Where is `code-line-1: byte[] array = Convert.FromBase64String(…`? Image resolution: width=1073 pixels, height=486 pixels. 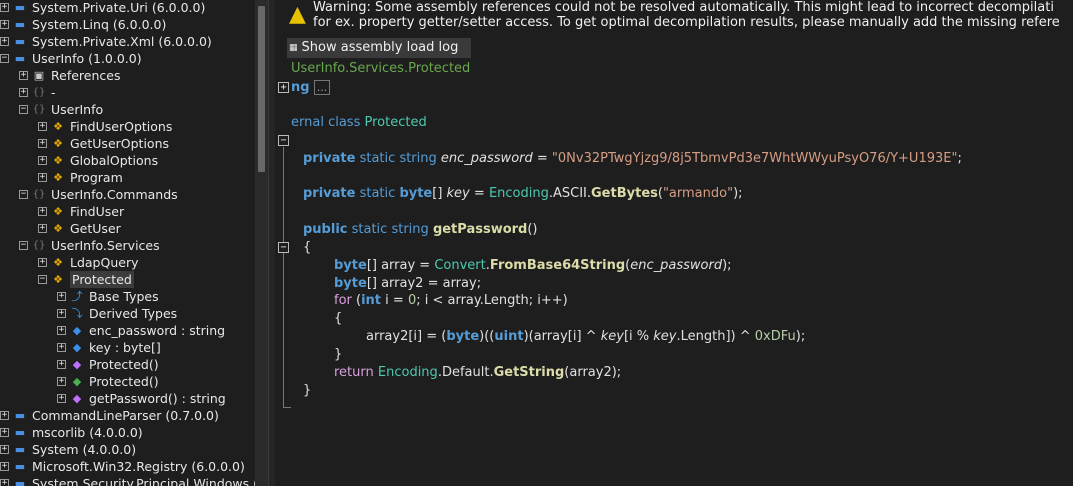 code-line-1: byte[] array = Convert.FromBase64String(… is located at coordinates (533, 265).